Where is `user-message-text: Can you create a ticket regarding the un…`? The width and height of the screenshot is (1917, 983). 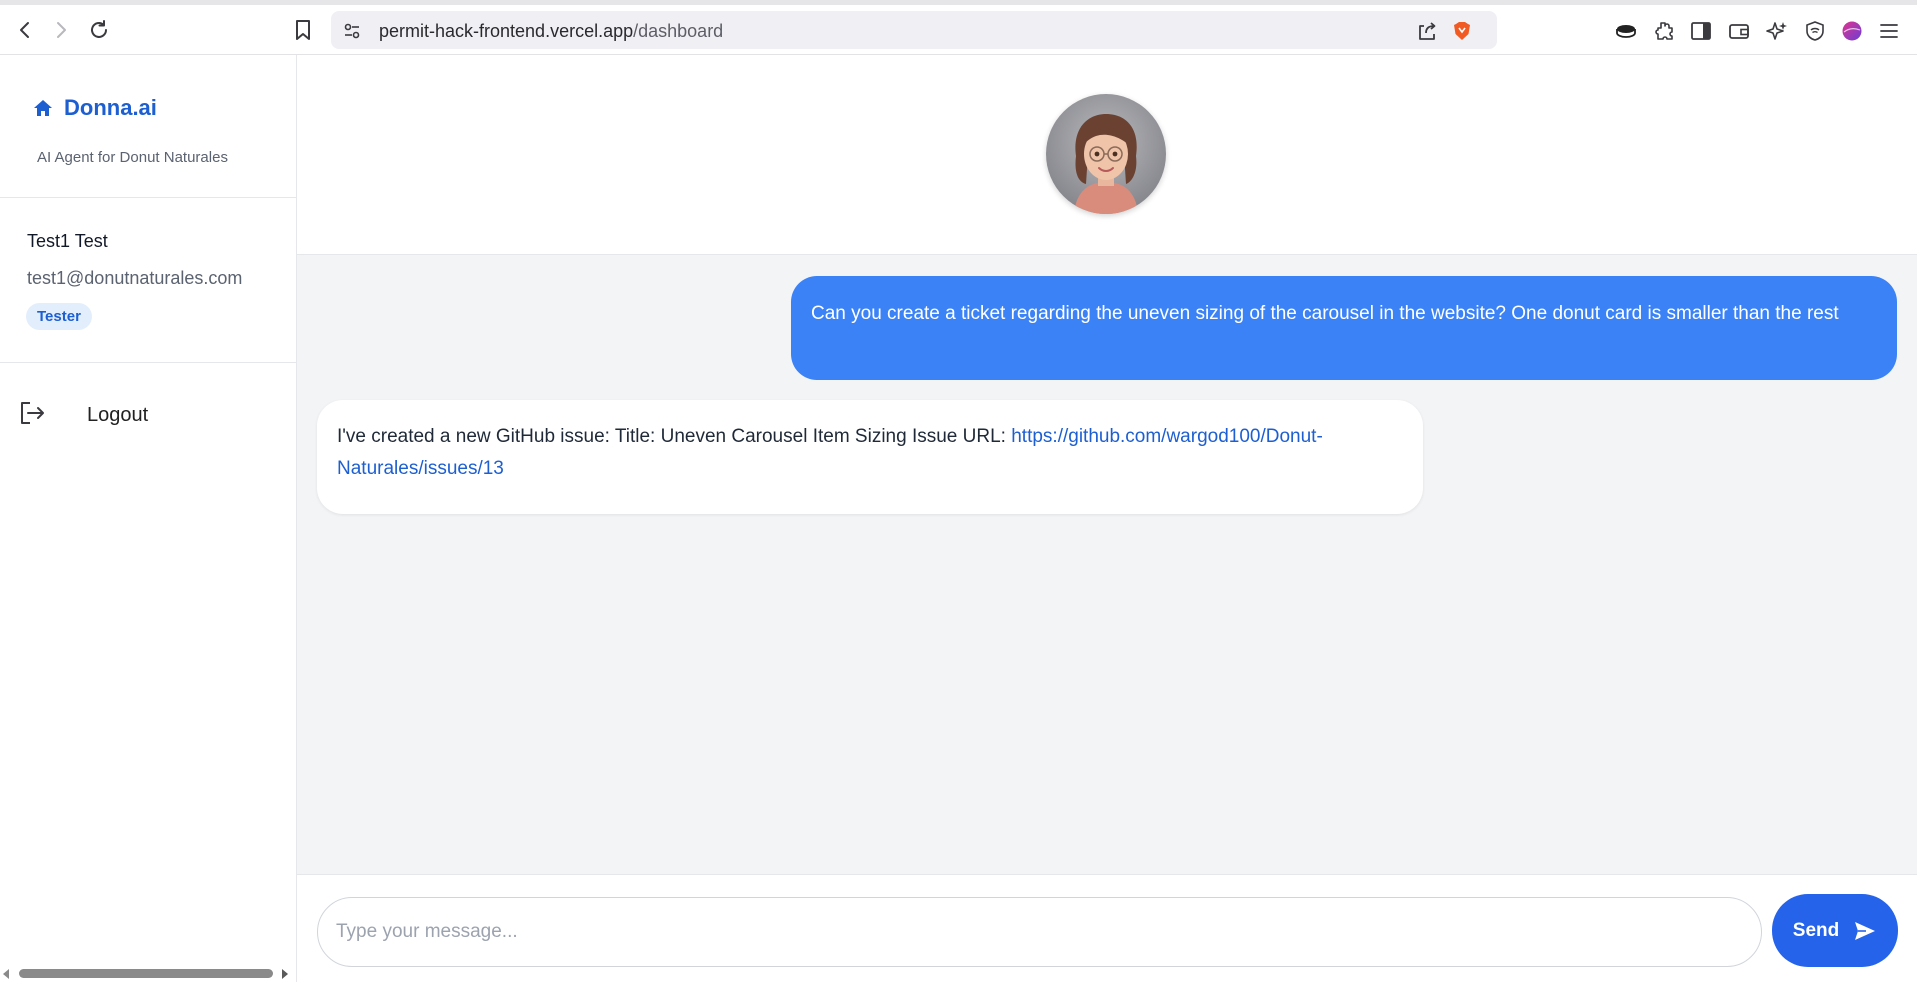 user-message-text: Can you create a ticket regarding the un… is located at coordinates (1325, 313).